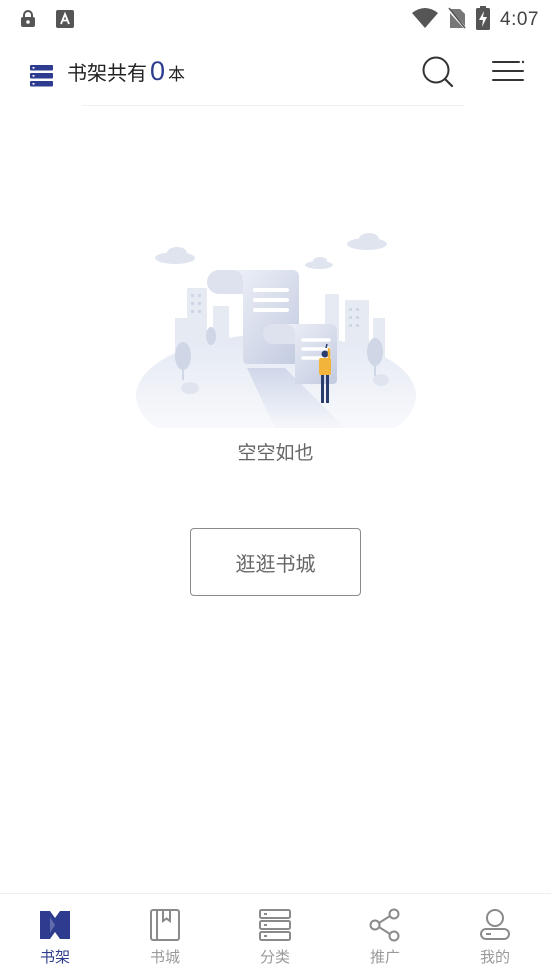 This screenshot has height=979, width=551. Describe the element at coordinates (164, 957) in the screenshot. I see `nav-label-bookstore: 书城` at that location.